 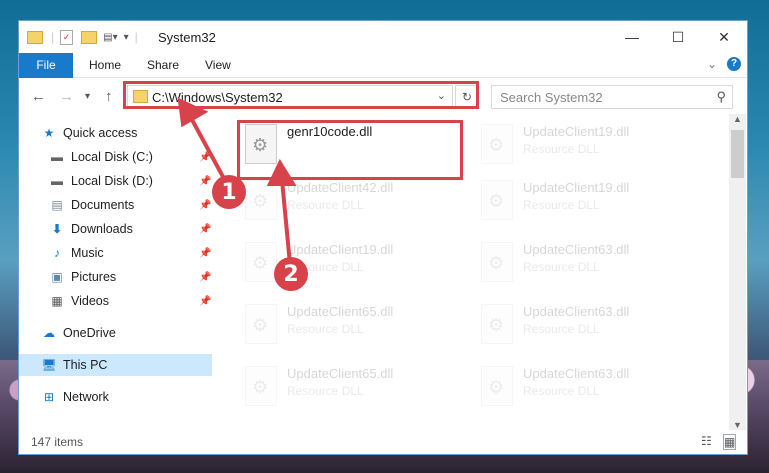 What do you see at coordinates (87, 96) in the screenshot?
I see `recent-locations-icon: ▾` at bounding box center [87, 96].